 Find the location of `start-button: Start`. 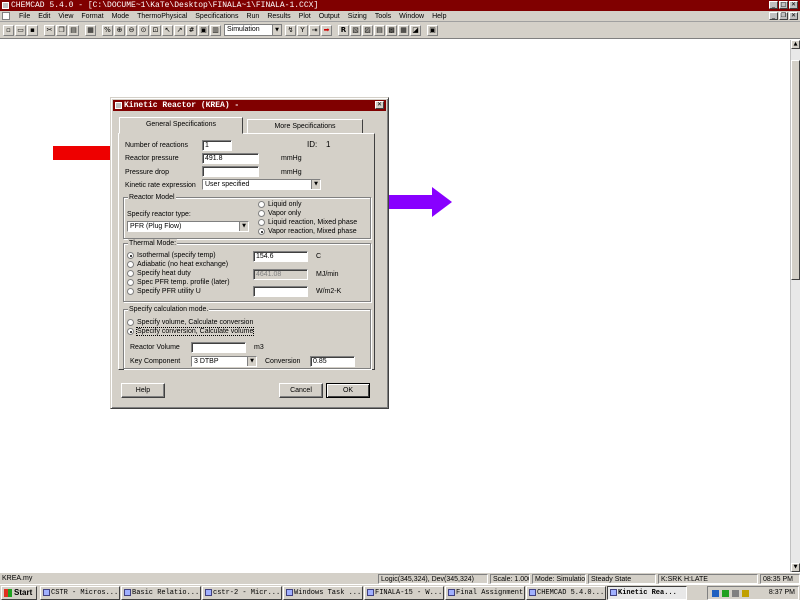

start-button: Start is located at coordinates (19, 593).